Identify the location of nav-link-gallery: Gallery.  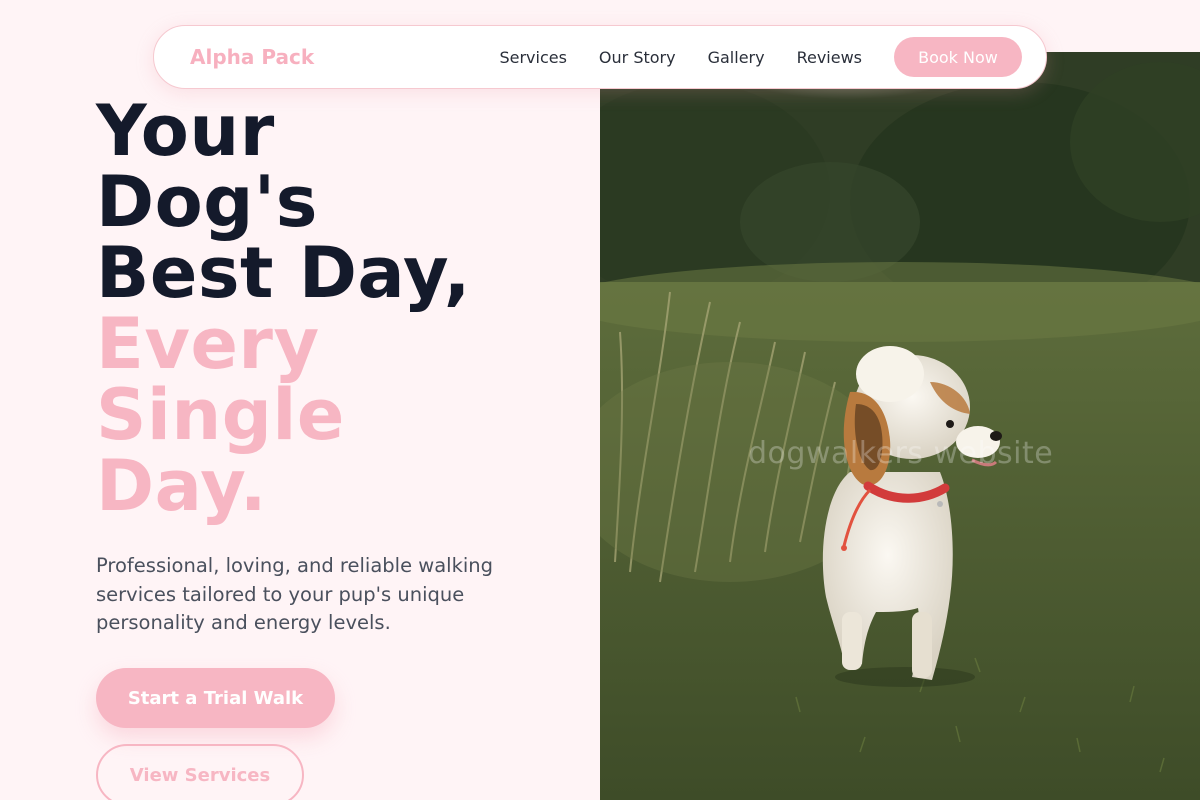
(736, 57).